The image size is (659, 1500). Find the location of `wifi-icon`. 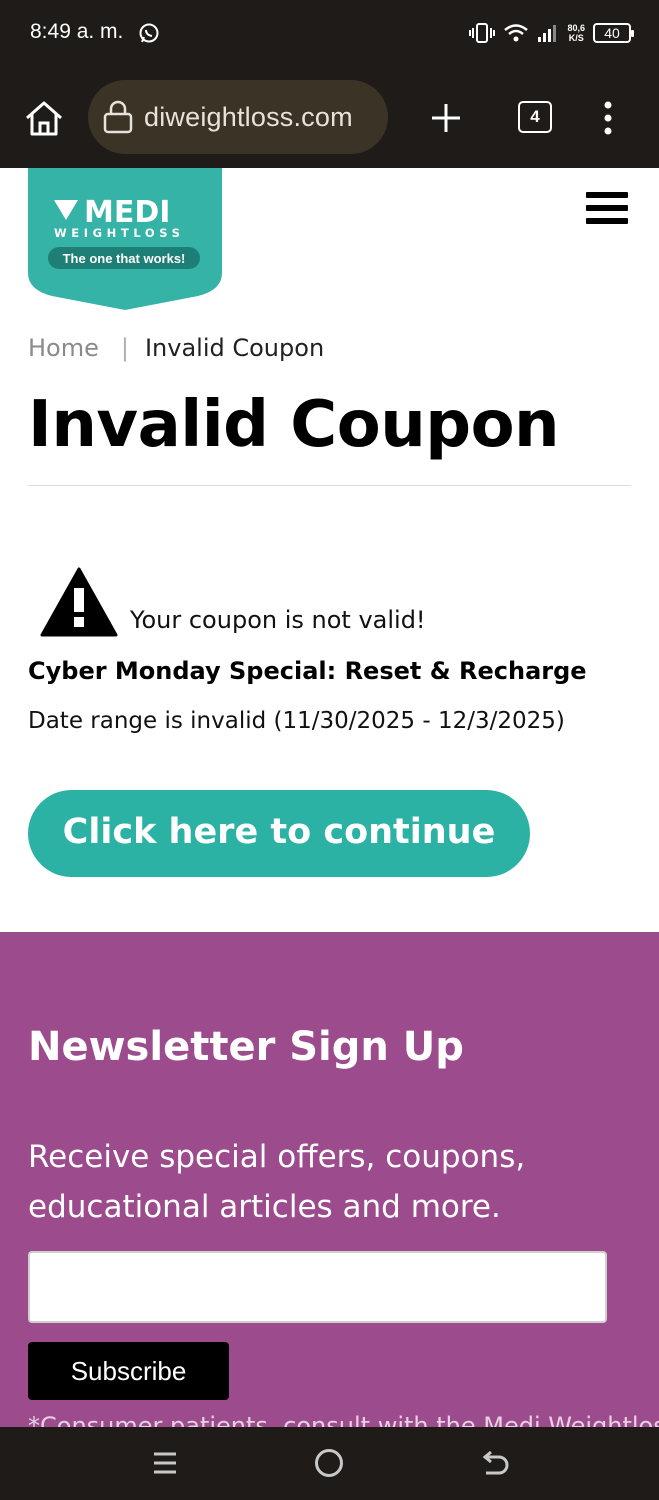

wifi-icon is located at coordinates (516, 33).